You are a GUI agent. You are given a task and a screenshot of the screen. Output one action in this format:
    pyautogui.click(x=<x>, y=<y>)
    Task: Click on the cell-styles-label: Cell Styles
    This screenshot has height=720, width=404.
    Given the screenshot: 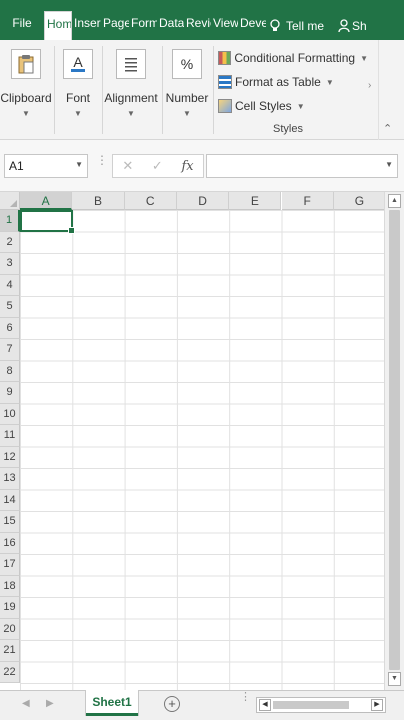 What is the action you would take?
    pyautogui.click(x=263, y=106)
    